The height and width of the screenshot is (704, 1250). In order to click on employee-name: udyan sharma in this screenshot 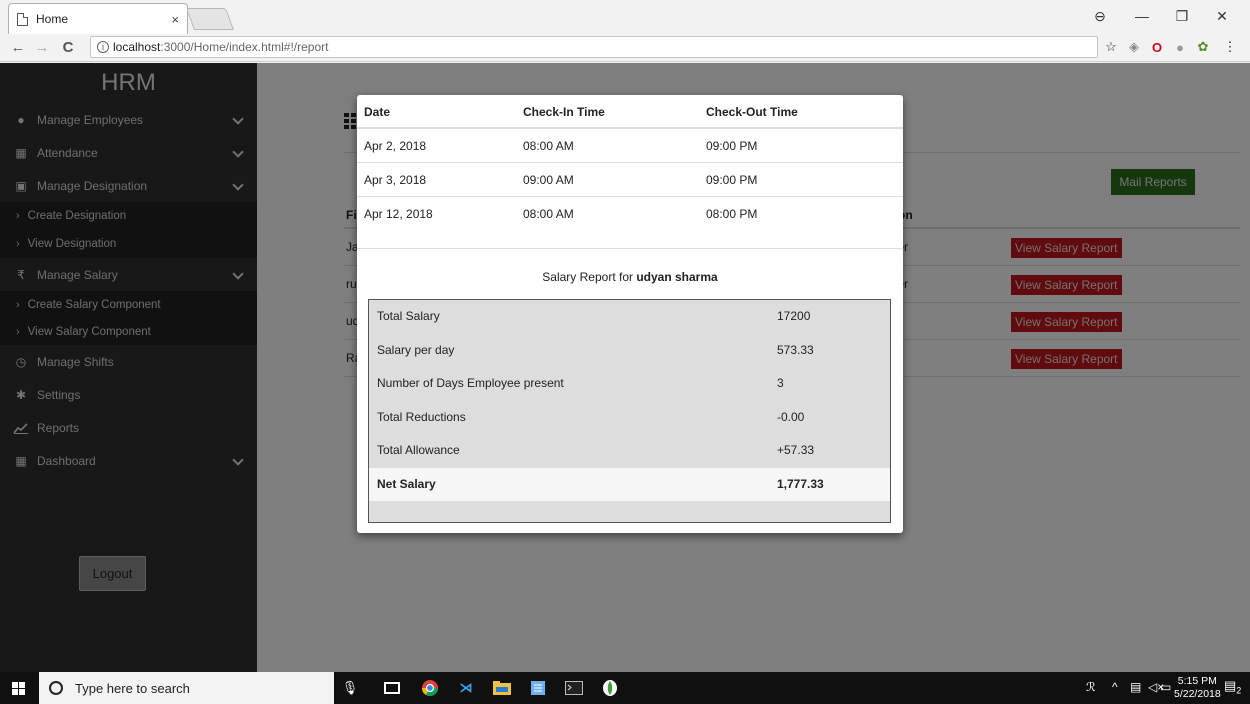, I will do `click(677, 277)`.